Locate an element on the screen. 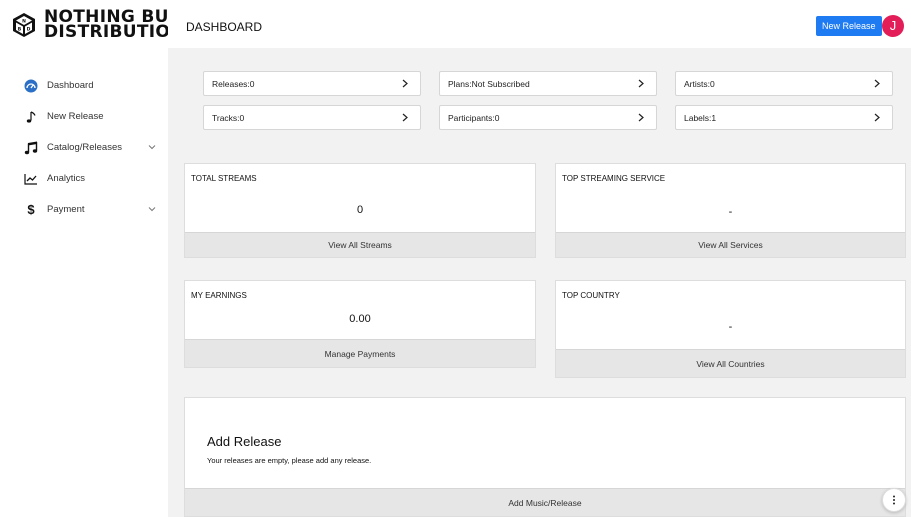 This screenshot has width=911, height=517. top-country-card: TOP COUNTRY - View All Countries is located at coordinates (730, 329).